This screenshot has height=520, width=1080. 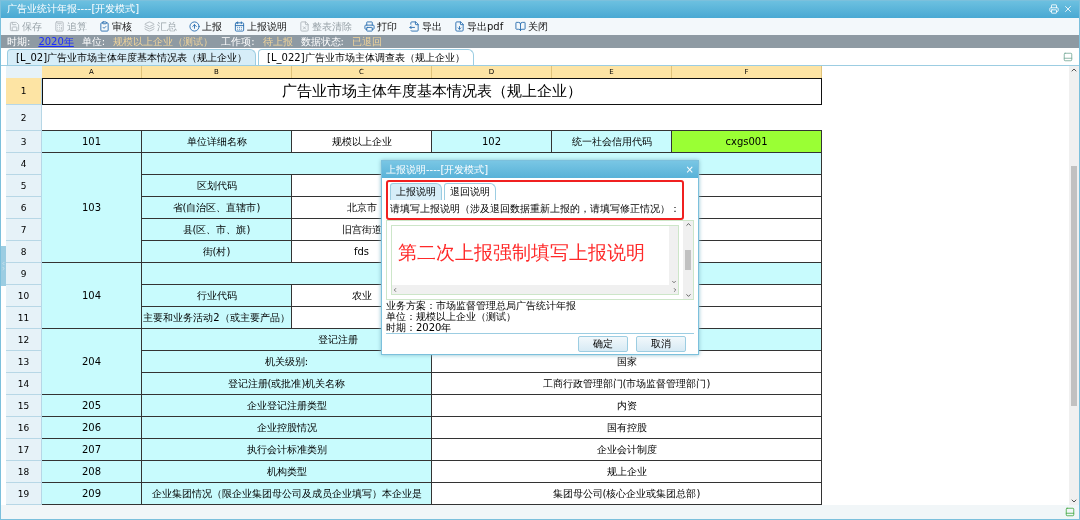 I want to click on window-title: 广告业统计年报----[开发模式], so click(x=74, y=9).